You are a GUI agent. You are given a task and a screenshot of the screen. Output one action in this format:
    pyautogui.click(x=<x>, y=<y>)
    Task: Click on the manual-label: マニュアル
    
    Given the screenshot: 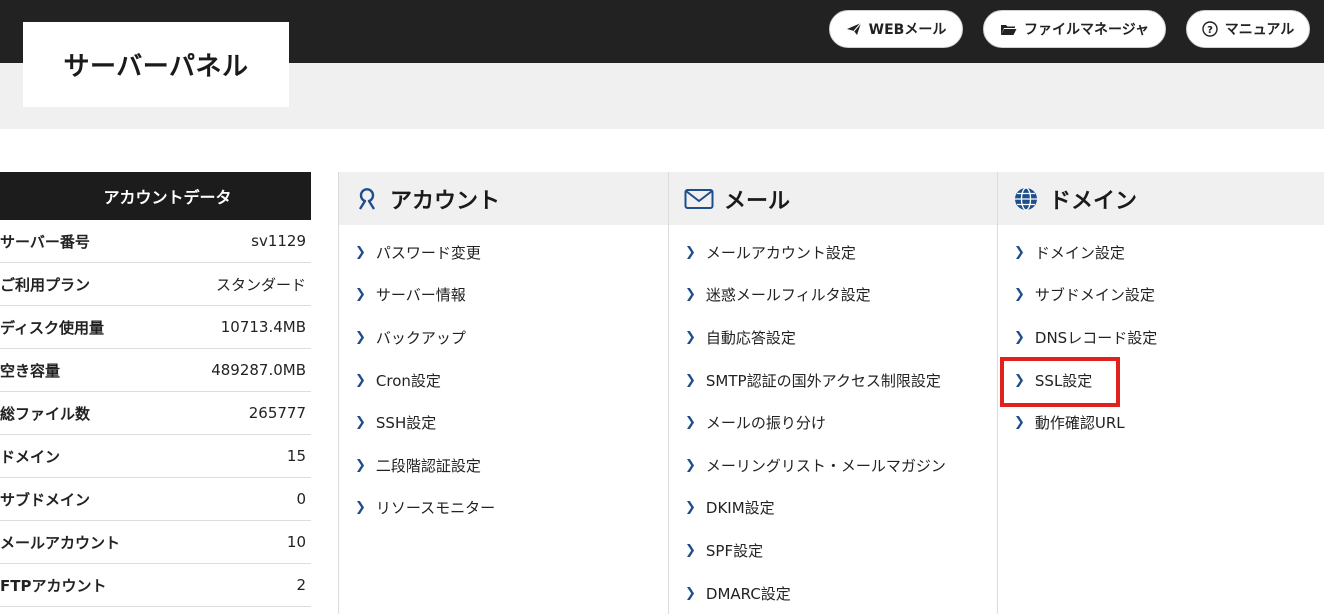 What is the action you would take?
    pyautogui.click(x=1259, y=30)
    